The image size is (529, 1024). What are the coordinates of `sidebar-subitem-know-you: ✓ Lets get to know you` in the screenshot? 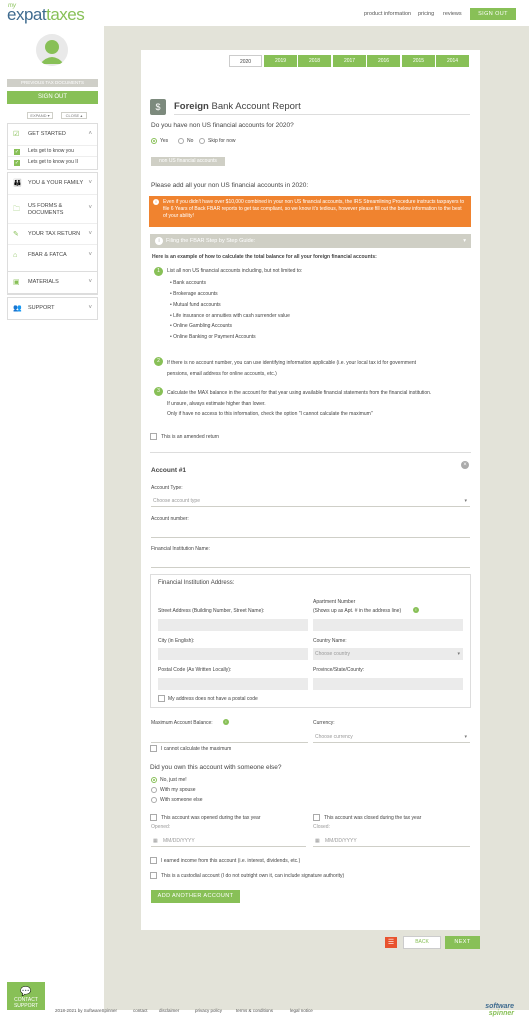 It's located at (52, 150).